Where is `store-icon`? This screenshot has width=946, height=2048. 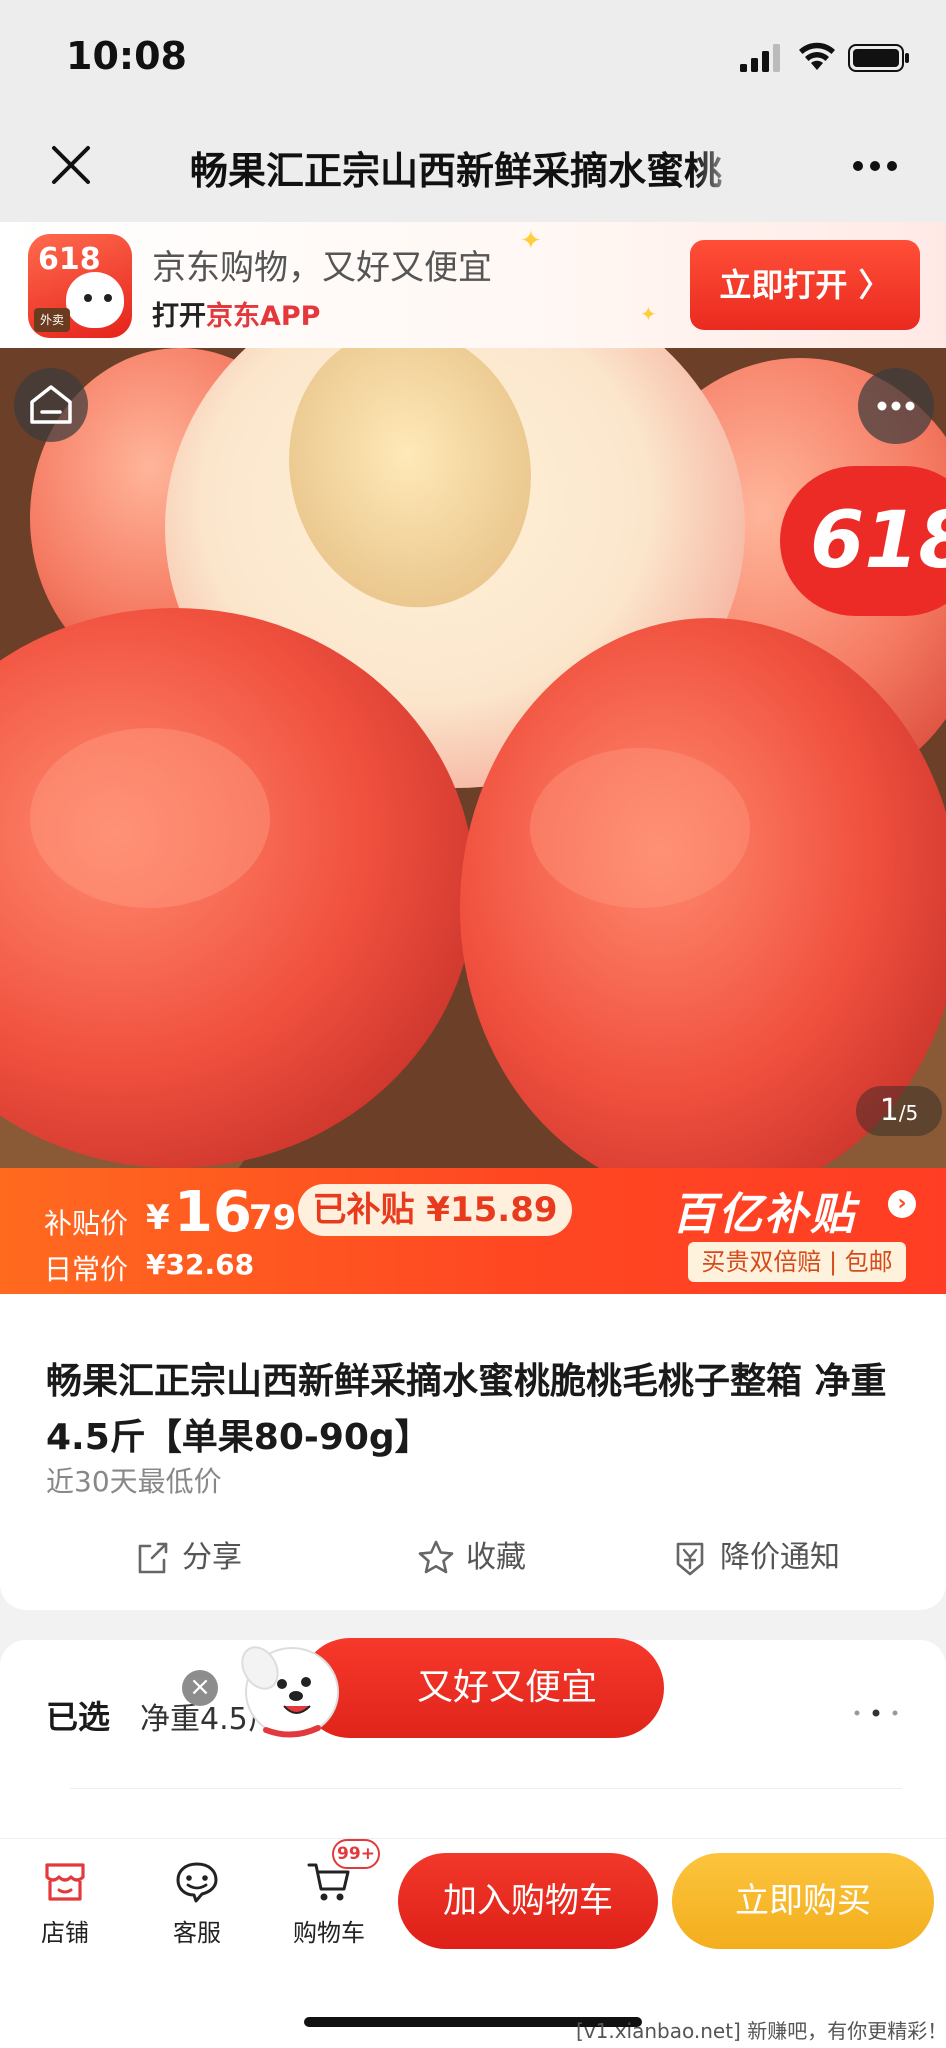 store-icon is located at coordinates (65, 1882).